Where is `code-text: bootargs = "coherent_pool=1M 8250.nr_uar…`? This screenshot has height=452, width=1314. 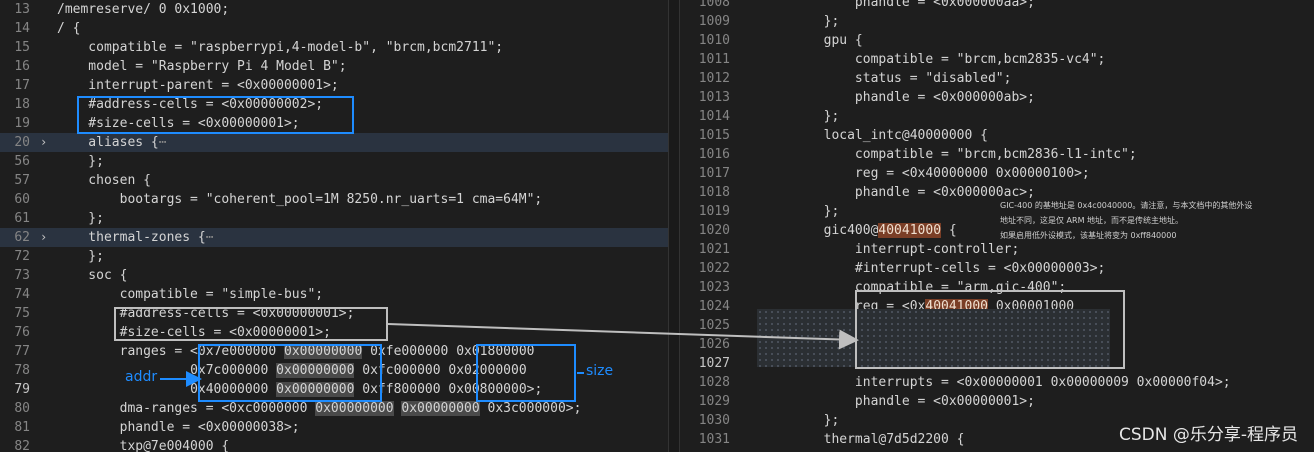 code-text: bootargs = "coherent_pool=1M 8250.nr_uar… is located at coordinates (300, 199).